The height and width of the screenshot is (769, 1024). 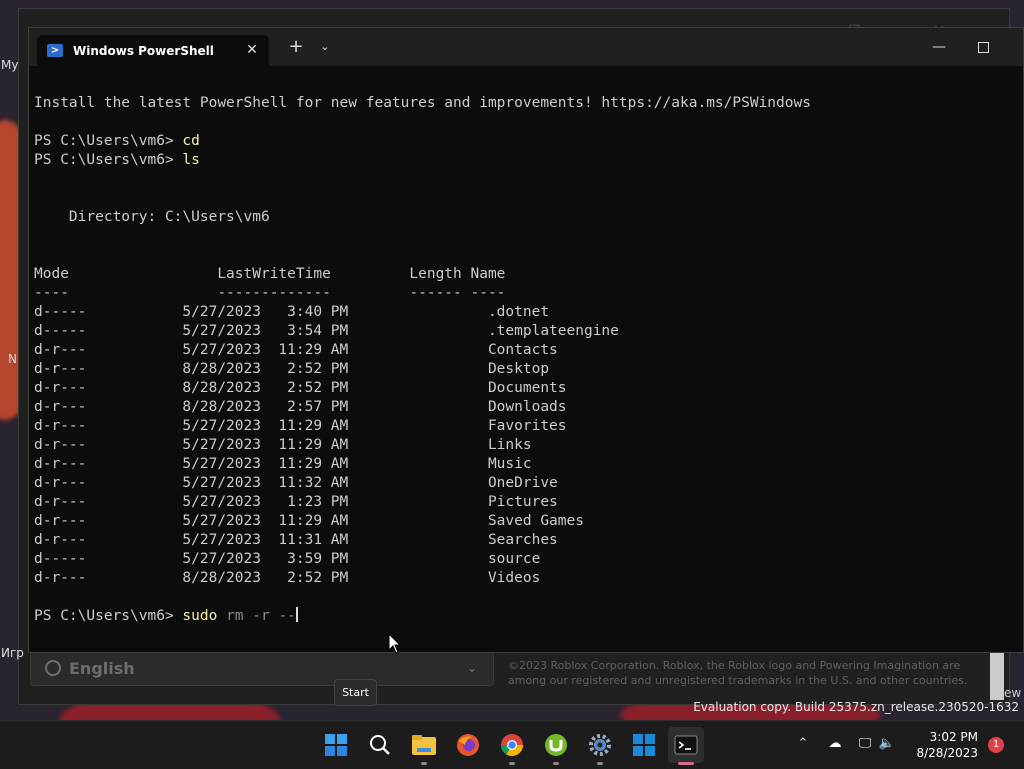 I want to click on clock: 3:02 PM 8/28/2023, so click(x=947, y=745).